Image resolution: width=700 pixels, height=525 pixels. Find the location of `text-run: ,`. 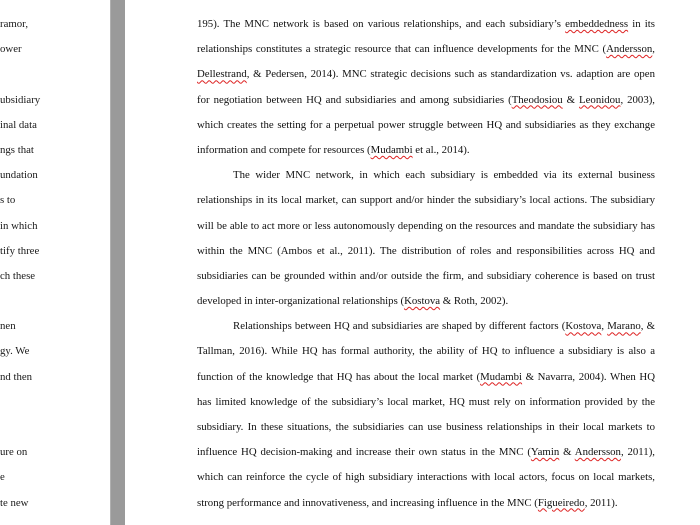

text-run: , is located at coordinates (653, 49).